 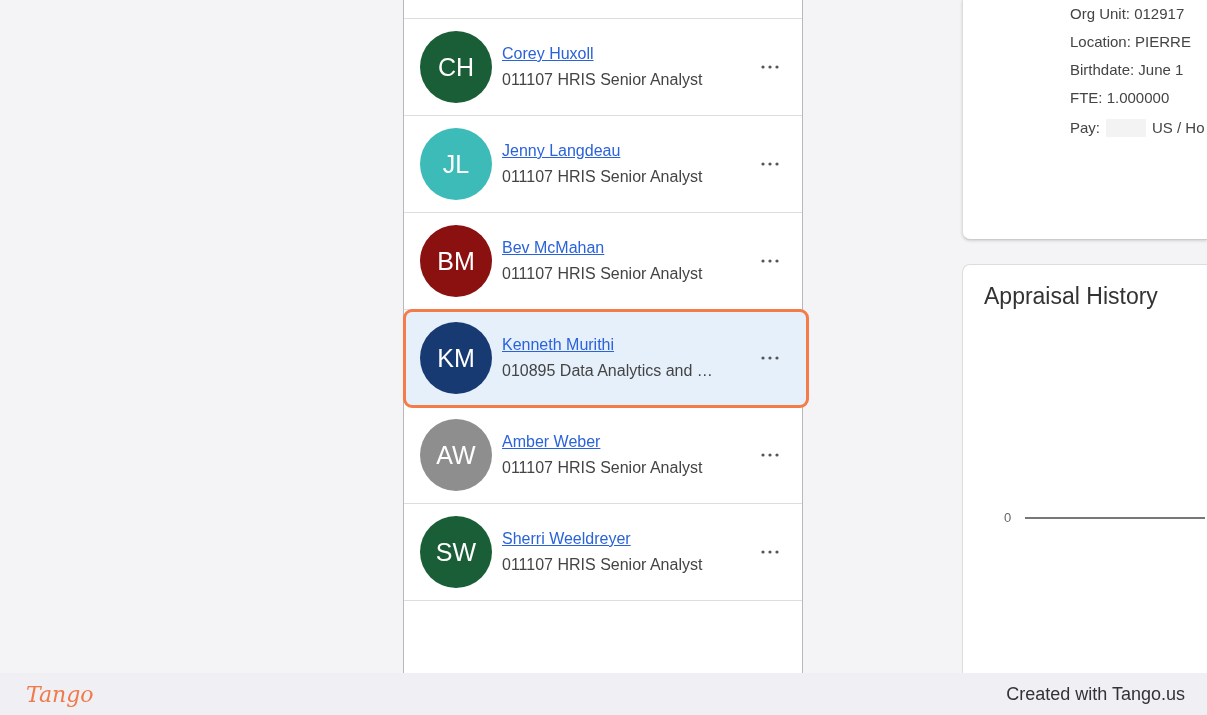 I want to click on axis-label: 0, so click(x=1008, y=517).